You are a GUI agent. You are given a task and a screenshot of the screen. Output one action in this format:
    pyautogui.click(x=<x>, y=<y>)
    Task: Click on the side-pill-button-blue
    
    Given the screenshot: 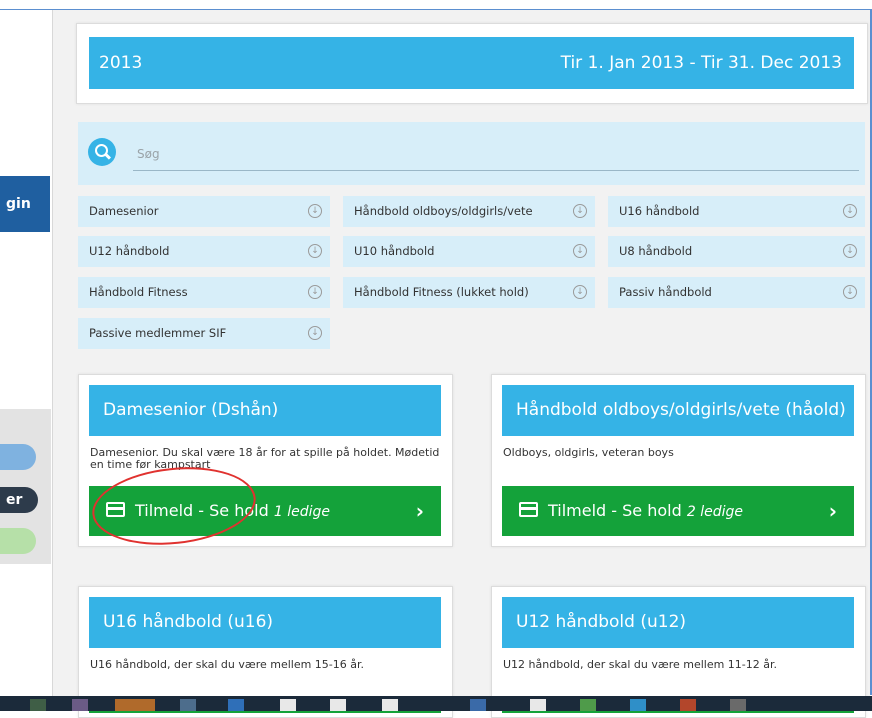 What is the action you would take?
    pyautogui.click(x=18, y=457)
    